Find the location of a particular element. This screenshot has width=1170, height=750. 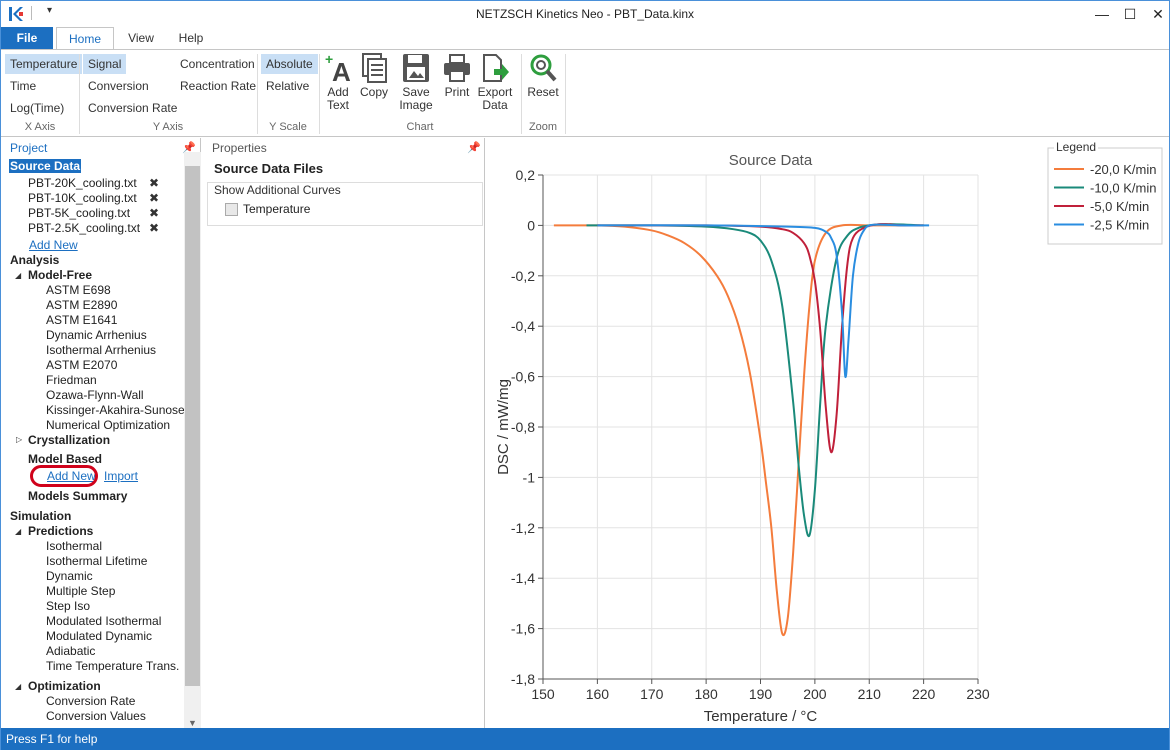

tree-file-item: PBT-2.5K_cooling.txt is located at coordinates (84, 228).